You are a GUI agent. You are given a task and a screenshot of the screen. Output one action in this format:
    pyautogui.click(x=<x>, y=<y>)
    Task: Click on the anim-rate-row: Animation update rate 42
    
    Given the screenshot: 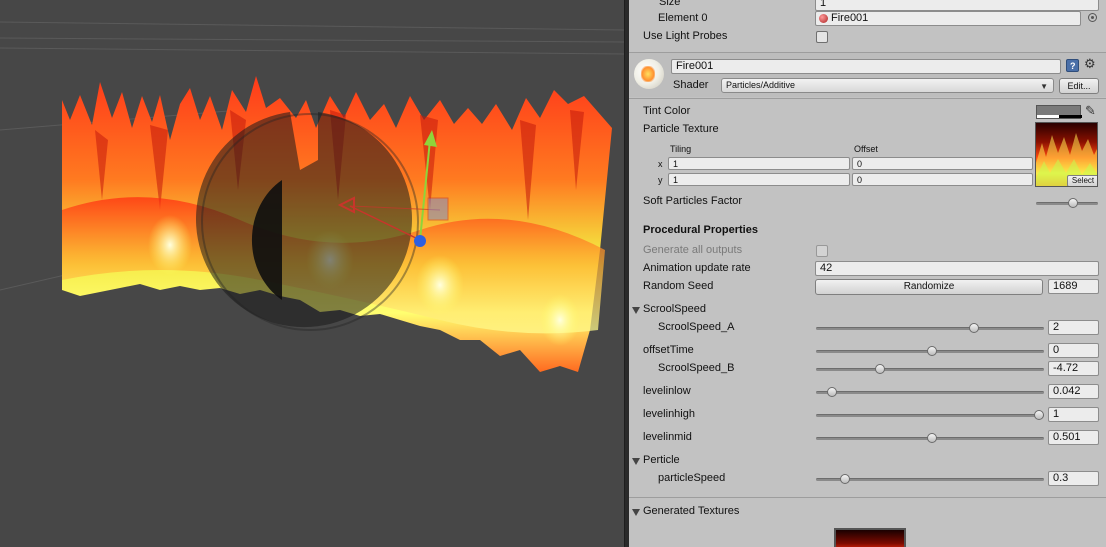 What is the action you would take?
    pyautogui.click(x=867, y=269)
    